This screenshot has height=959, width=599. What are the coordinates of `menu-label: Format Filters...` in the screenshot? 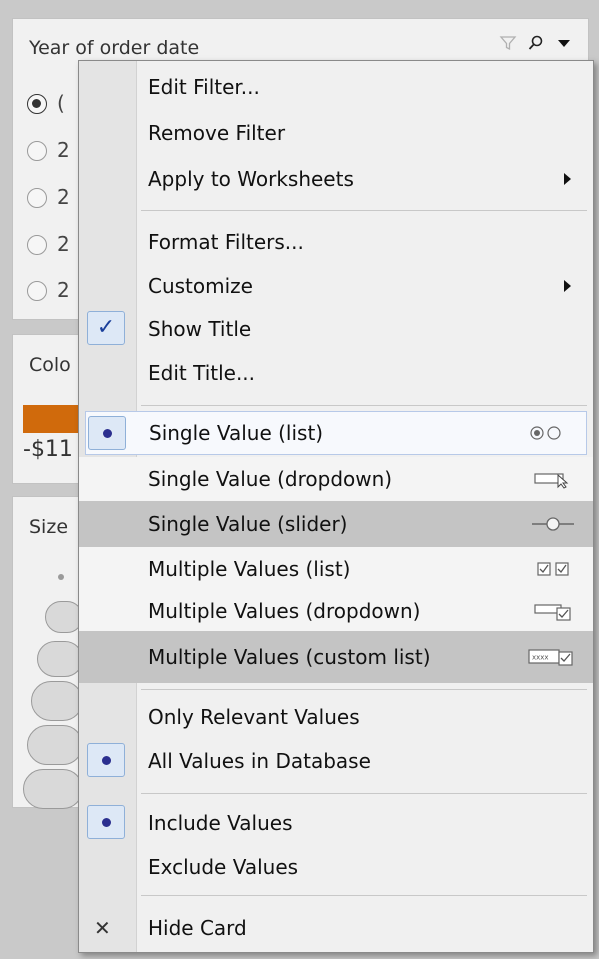 It's located at (226, 242).